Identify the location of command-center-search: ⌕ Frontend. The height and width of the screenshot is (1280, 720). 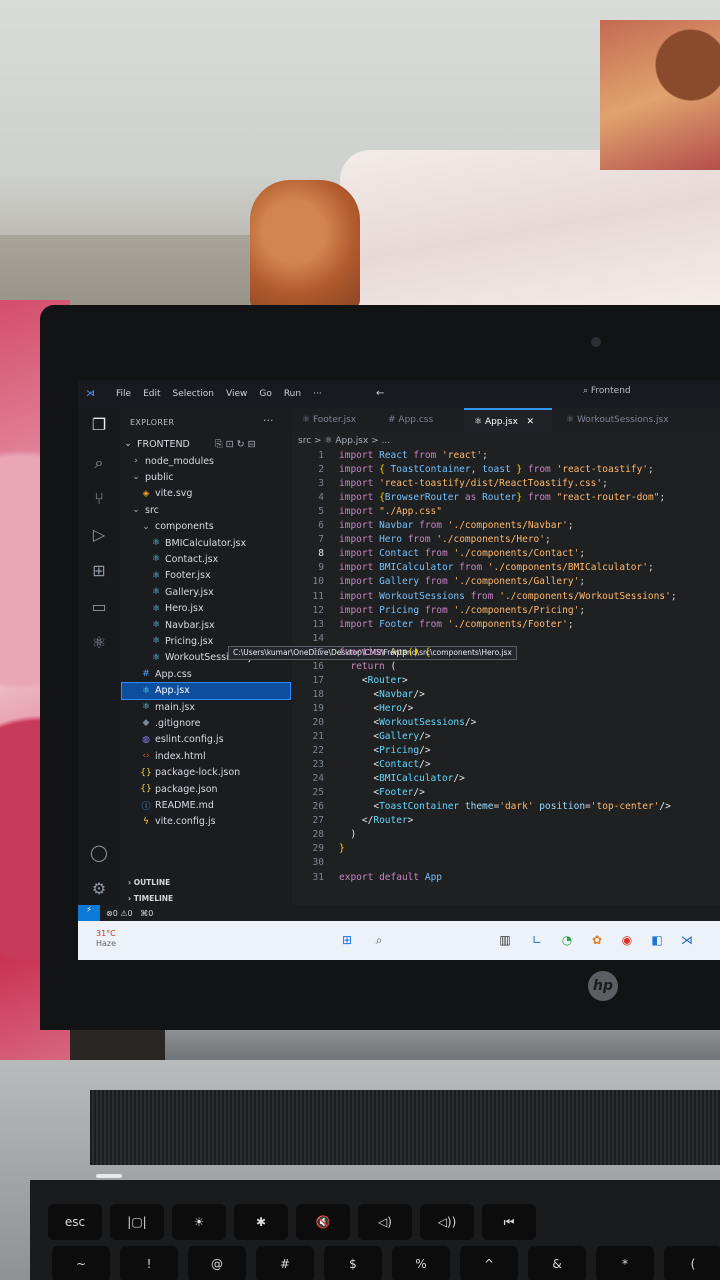
(607, 391).